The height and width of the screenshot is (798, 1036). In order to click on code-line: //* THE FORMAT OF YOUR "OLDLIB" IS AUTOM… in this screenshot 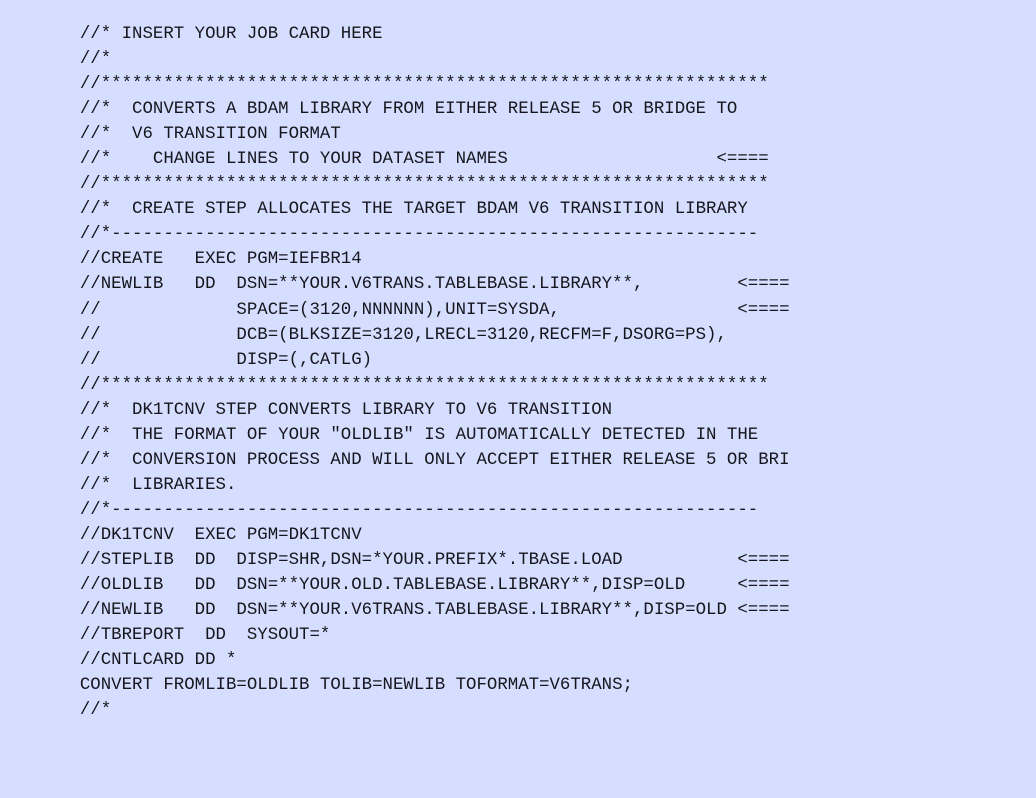, I will do `click(409, 435)`.